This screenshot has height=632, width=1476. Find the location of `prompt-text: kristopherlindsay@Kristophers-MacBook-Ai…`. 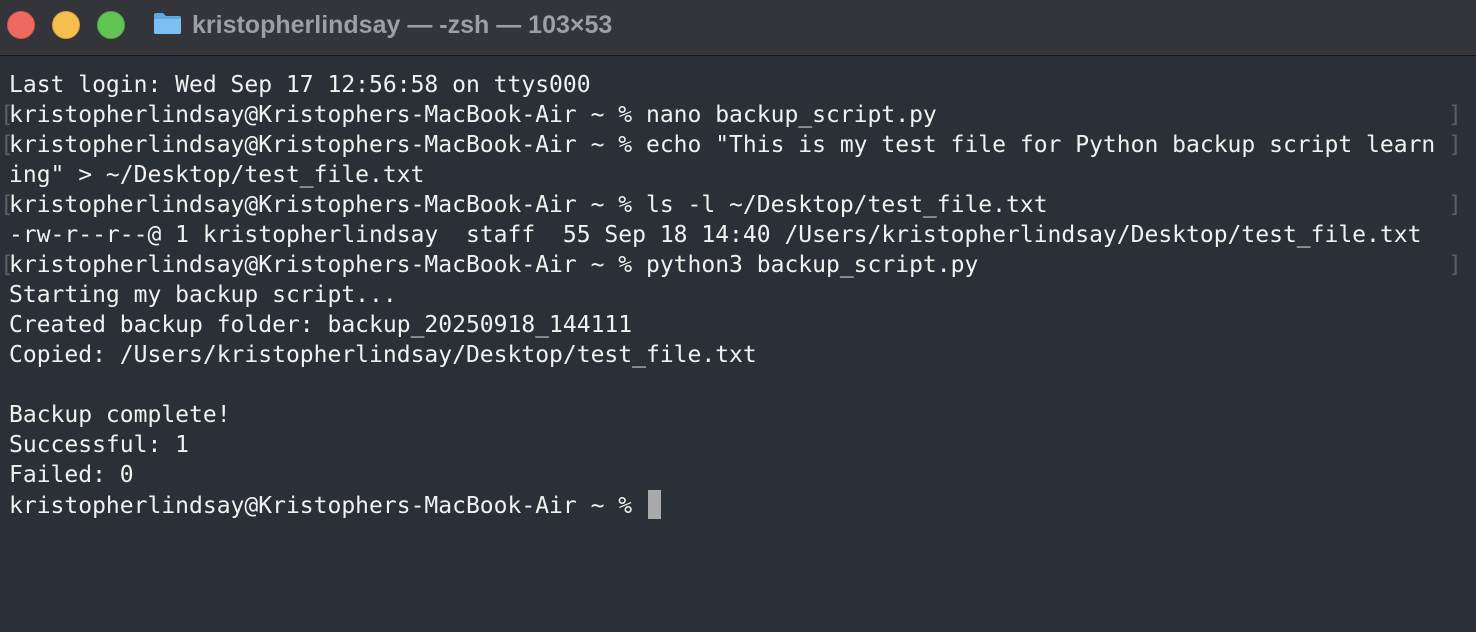

prompt-text: kristopherlindsay@Kristophers-MacBook-Ai… is located at coordinates (327, 506).